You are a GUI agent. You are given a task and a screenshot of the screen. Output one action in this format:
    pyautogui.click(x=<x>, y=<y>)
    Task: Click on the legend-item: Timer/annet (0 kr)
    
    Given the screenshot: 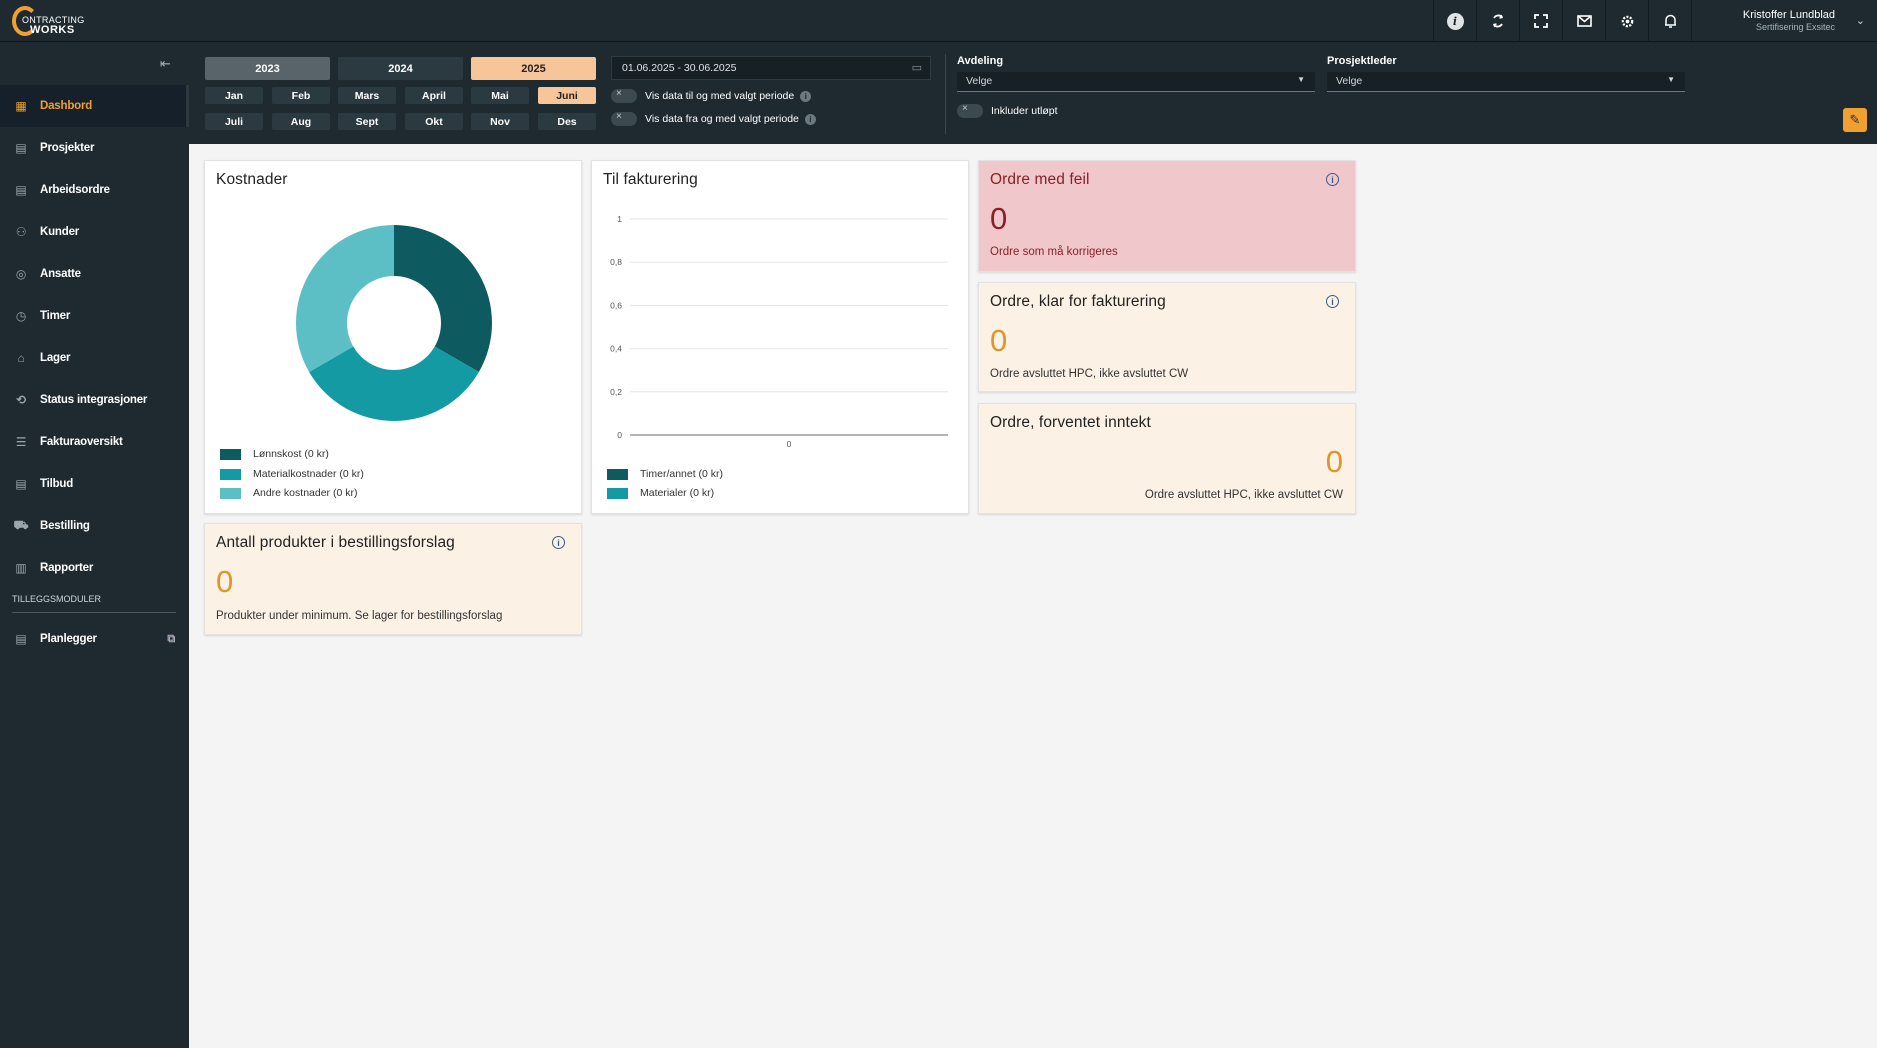 What is the action you would take?
    pyautogui.click(x=665, y=474)
    